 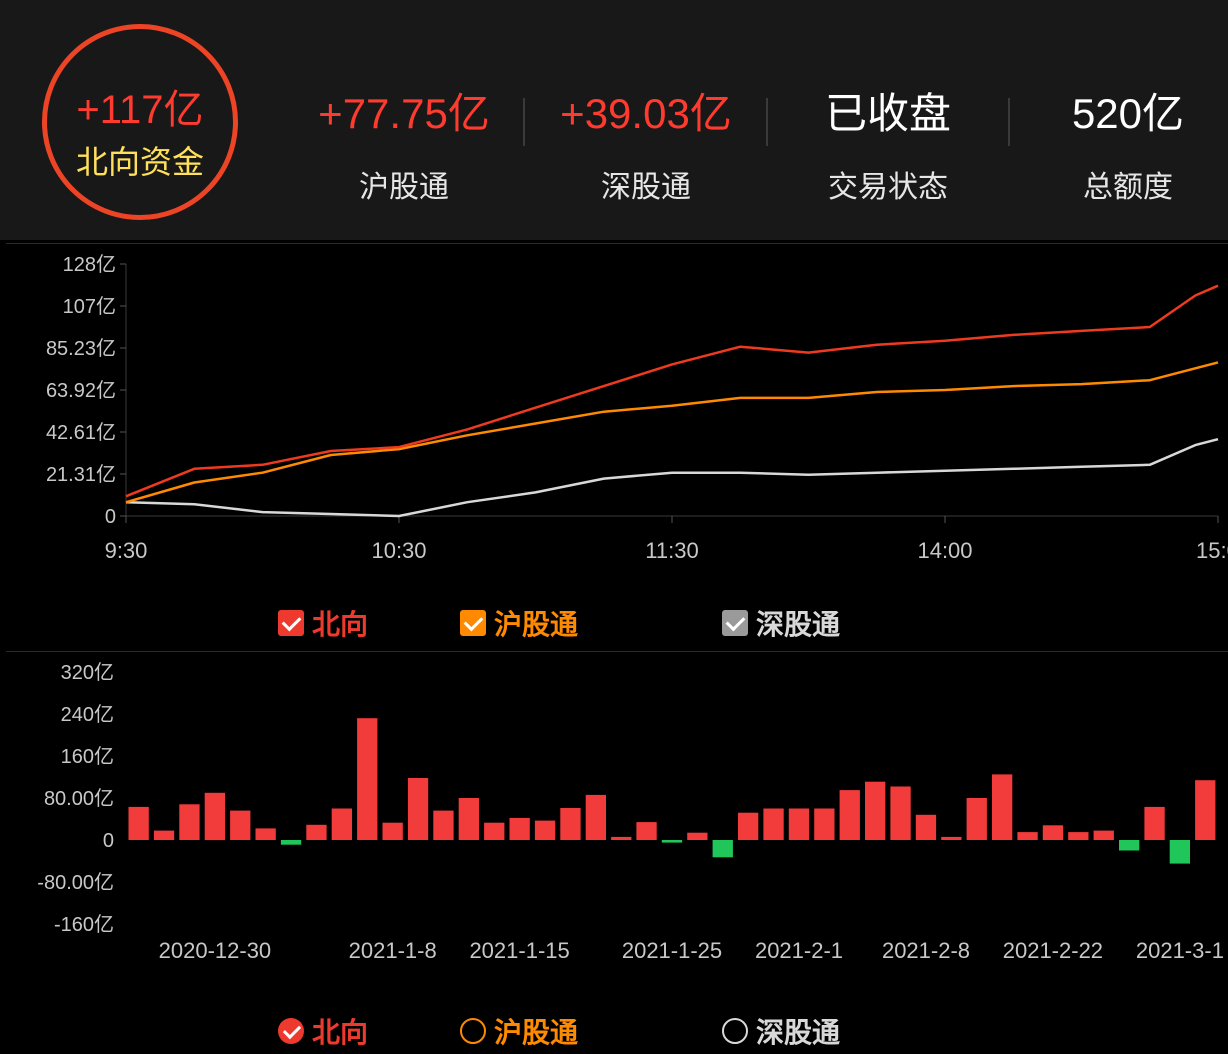 What do you see at coordinates (646, 113) in the screenshot?
I see `stat-shenzhen-value: +39.03亿` at bounding box center [646, 113].